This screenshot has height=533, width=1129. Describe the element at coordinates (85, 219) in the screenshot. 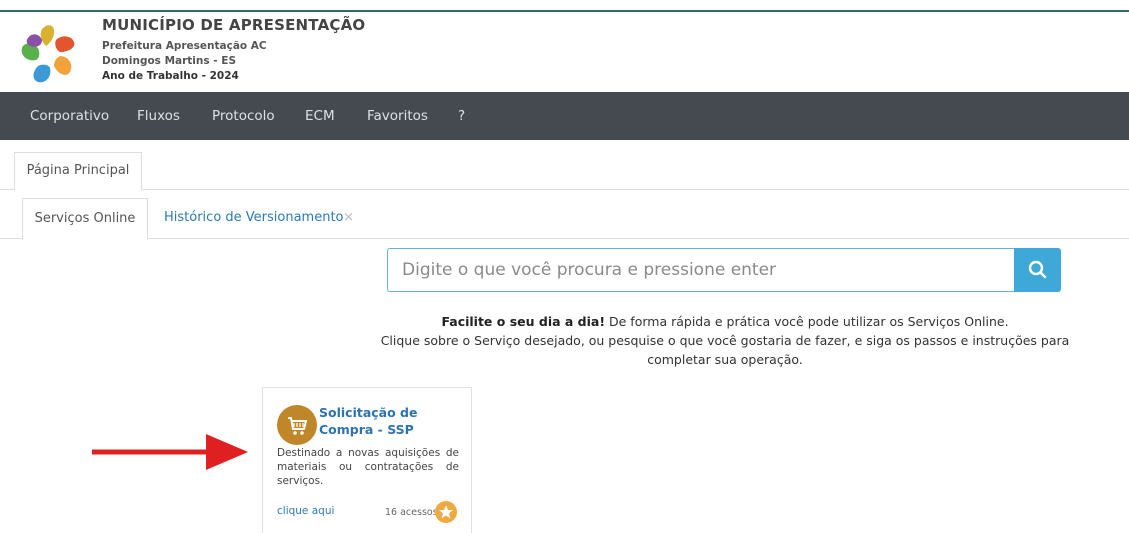

I see `tab-servicos-online: Serviços Online` at that location.